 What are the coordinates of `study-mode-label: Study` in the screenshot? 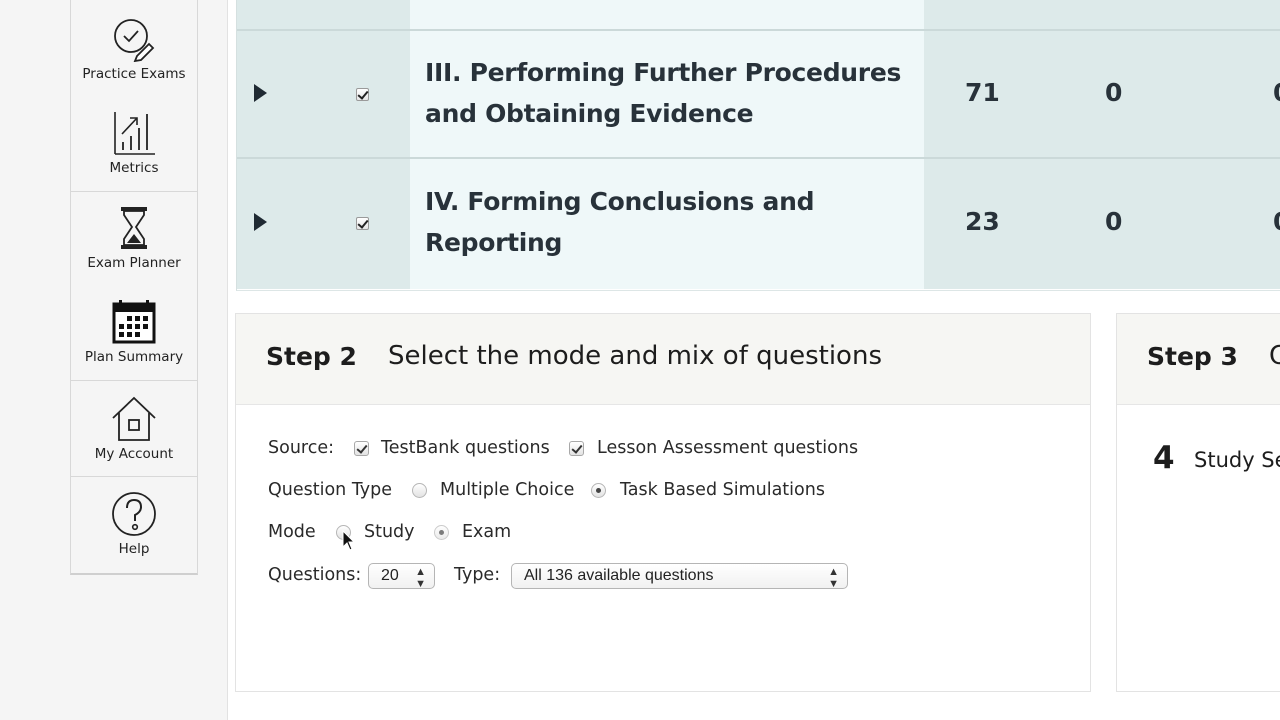 It's located at (389, 532).